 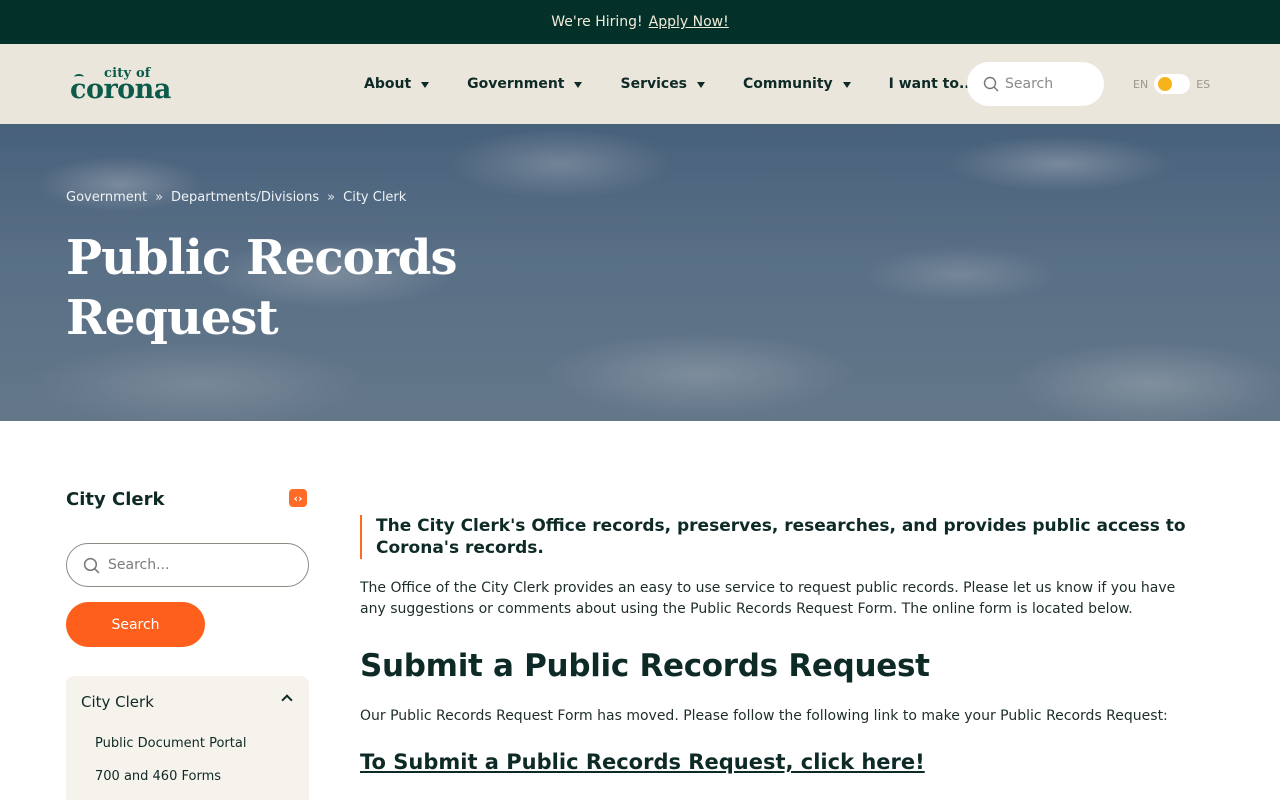 I want to click on toggle-knob, so click(x=1165, y=84).